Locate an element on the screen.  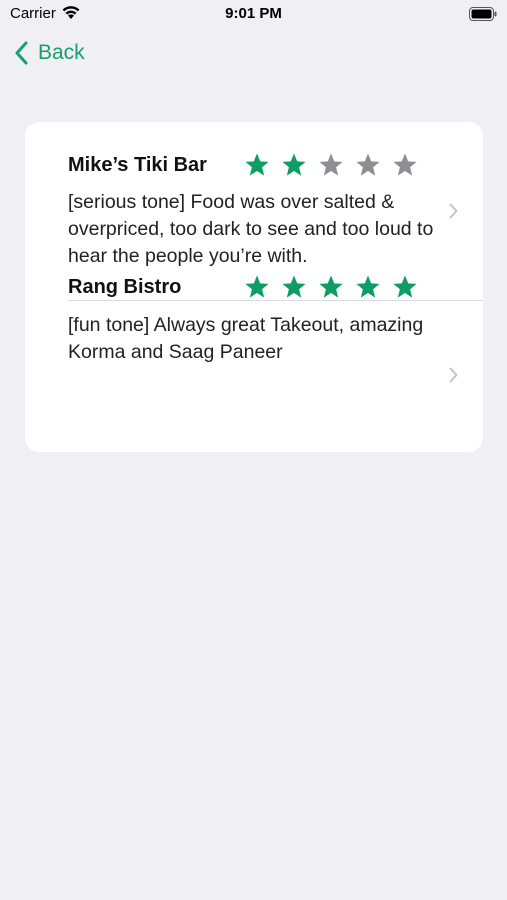
back-label: Back is located at coordinates (61, 52).